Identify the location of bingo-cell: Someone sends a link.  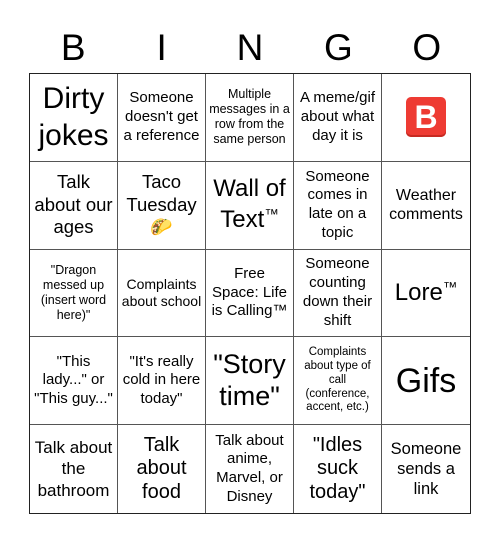
(426, 469).